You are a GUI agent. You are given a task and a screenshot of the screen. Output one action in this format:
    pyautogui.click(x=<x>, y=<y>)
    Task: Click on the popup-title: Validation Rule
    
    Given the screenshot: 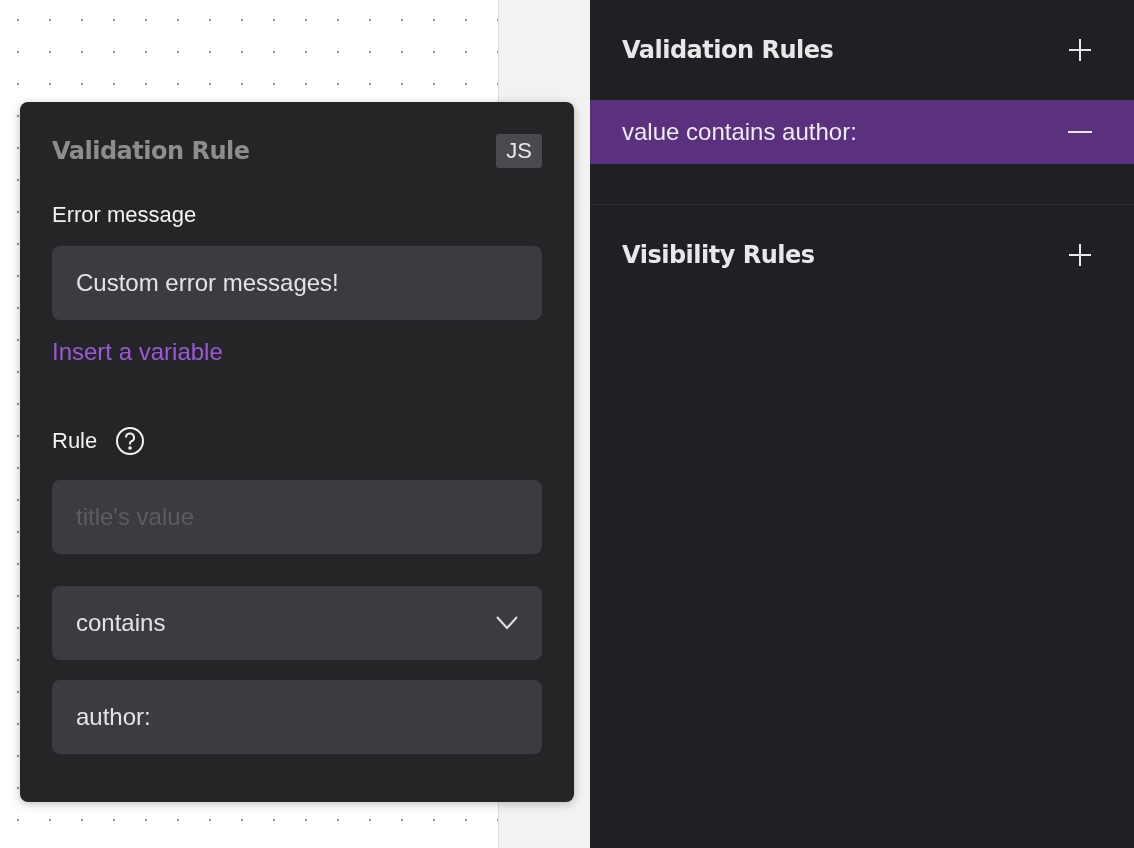 What is the action you would take?
    pyautogui.click(x=151, y=151)
    